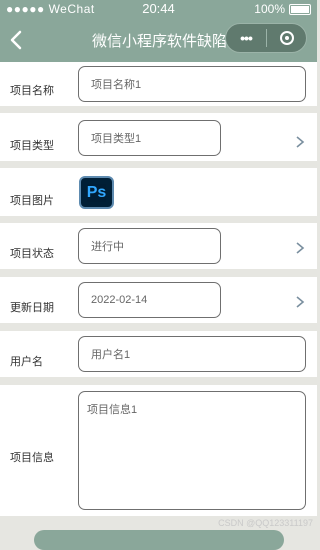 The image size is (320, 550). What do you see at coordinates (300, 9) in the screenshot?
I see `battery-icon` at bounding box center [300, 9].